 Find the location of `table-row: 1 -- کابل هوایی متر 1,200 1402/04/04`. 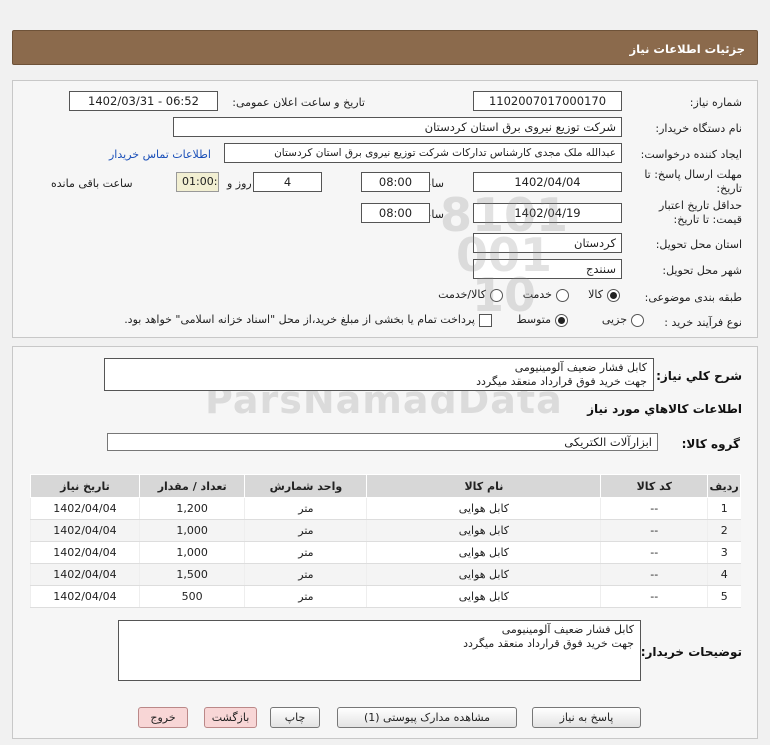

table-row: 1 -- کابل هوایی متر 1,200 1402/04/04 is located at coordinates (385, 508).